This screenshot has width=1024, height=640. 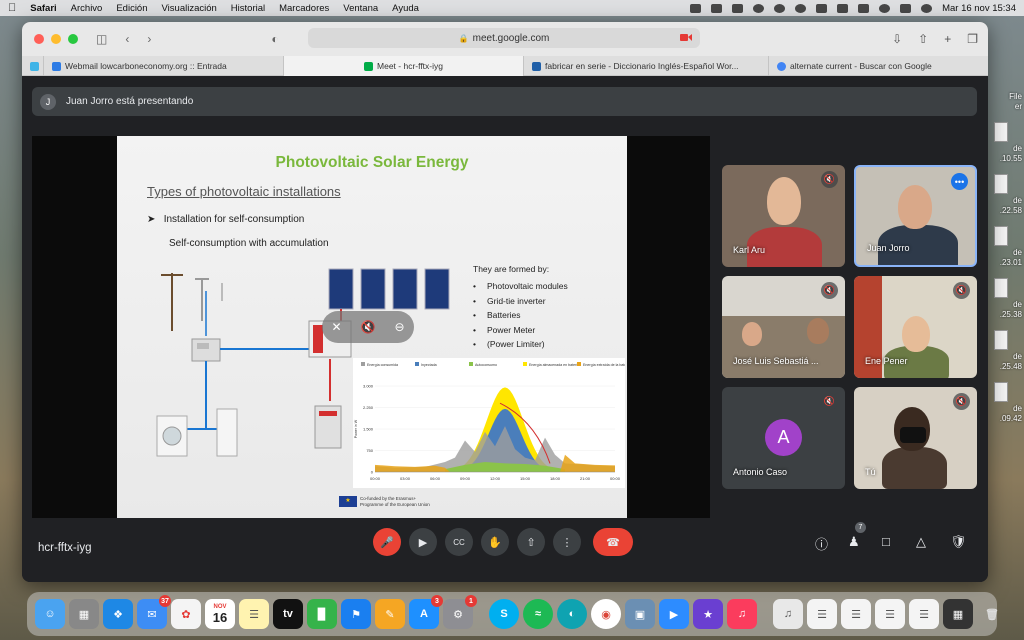 I want to click on desktop-file: de .25.48, so click(x=1005, y=356).